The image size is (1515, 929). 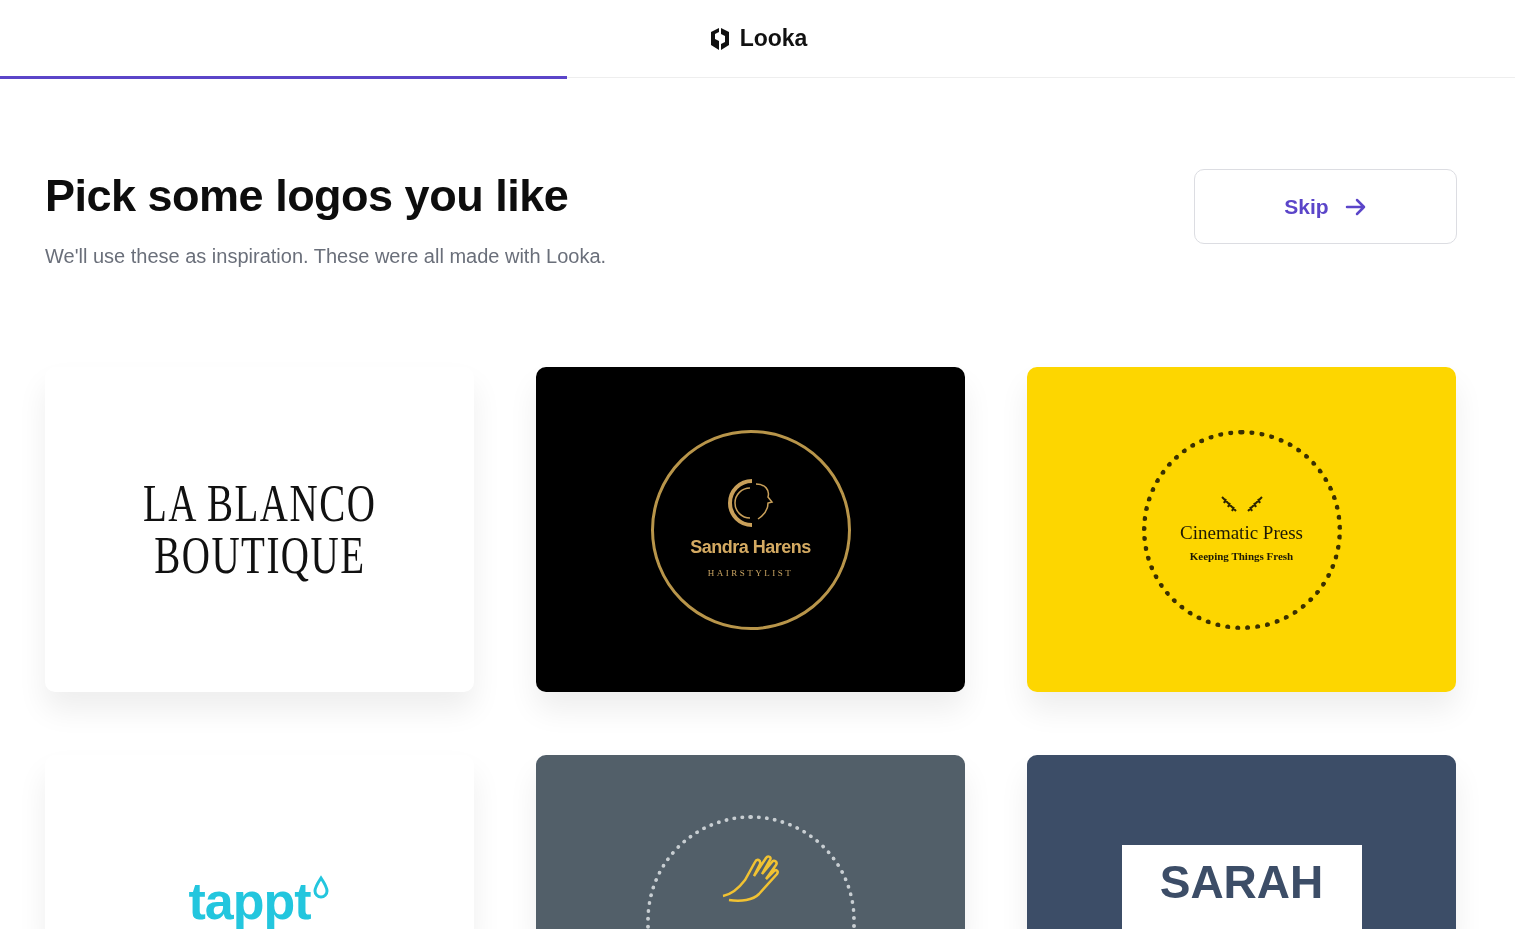 What do you see at coordinates (773, 39) in the screenshot?
I see `brand-name: Looka` at bounding box center [773, 39].